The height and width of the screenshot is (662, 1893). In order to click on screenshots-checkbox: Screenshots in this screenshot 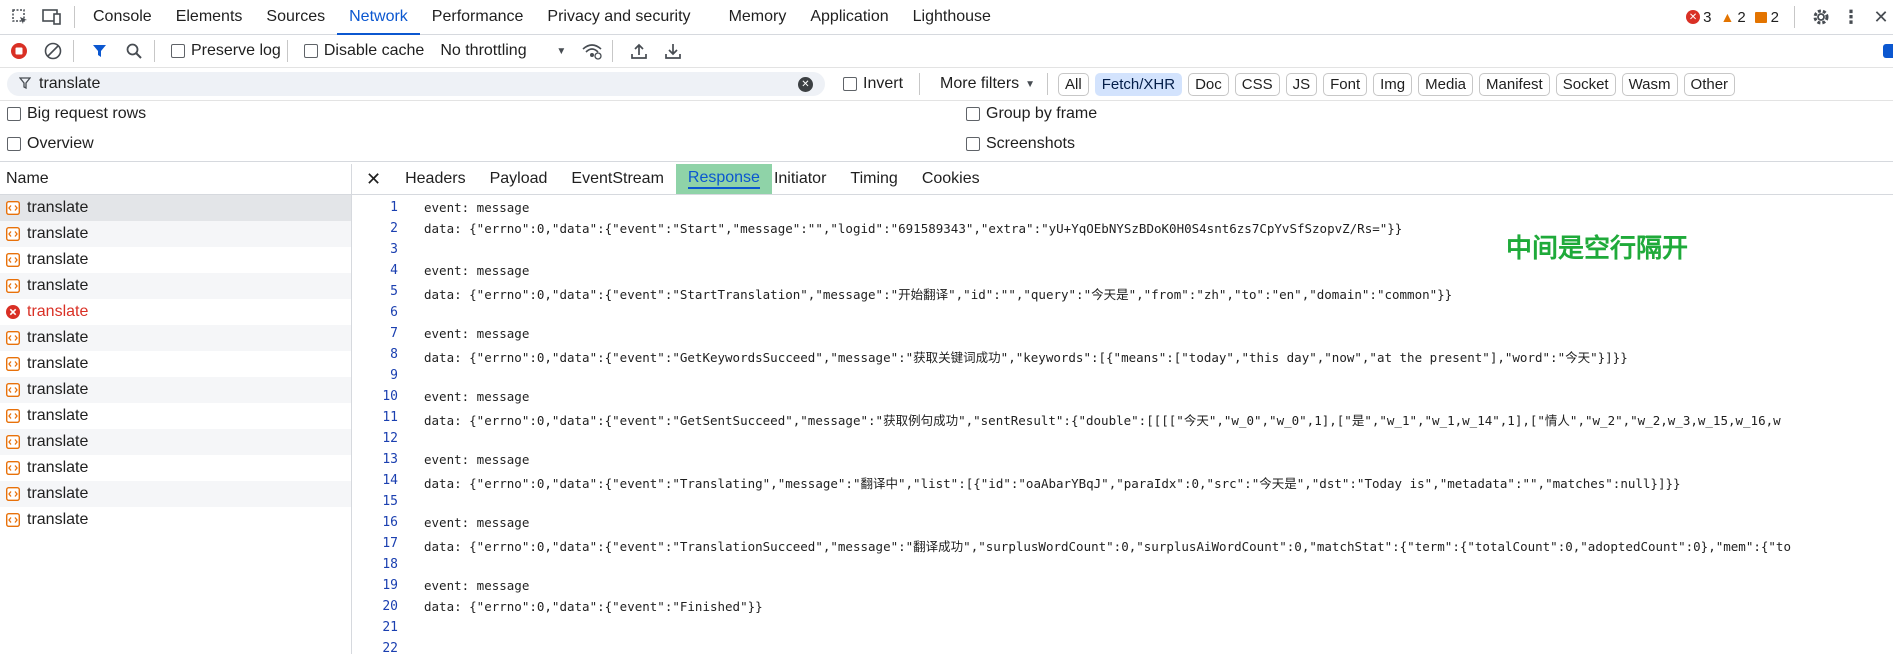, I will do `click(1020, 144)`.